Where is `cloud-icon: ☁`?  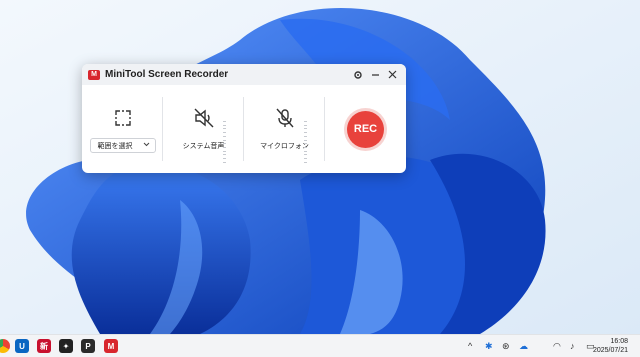 cloud-icon: ☁ is located at coordinates (523, 346).